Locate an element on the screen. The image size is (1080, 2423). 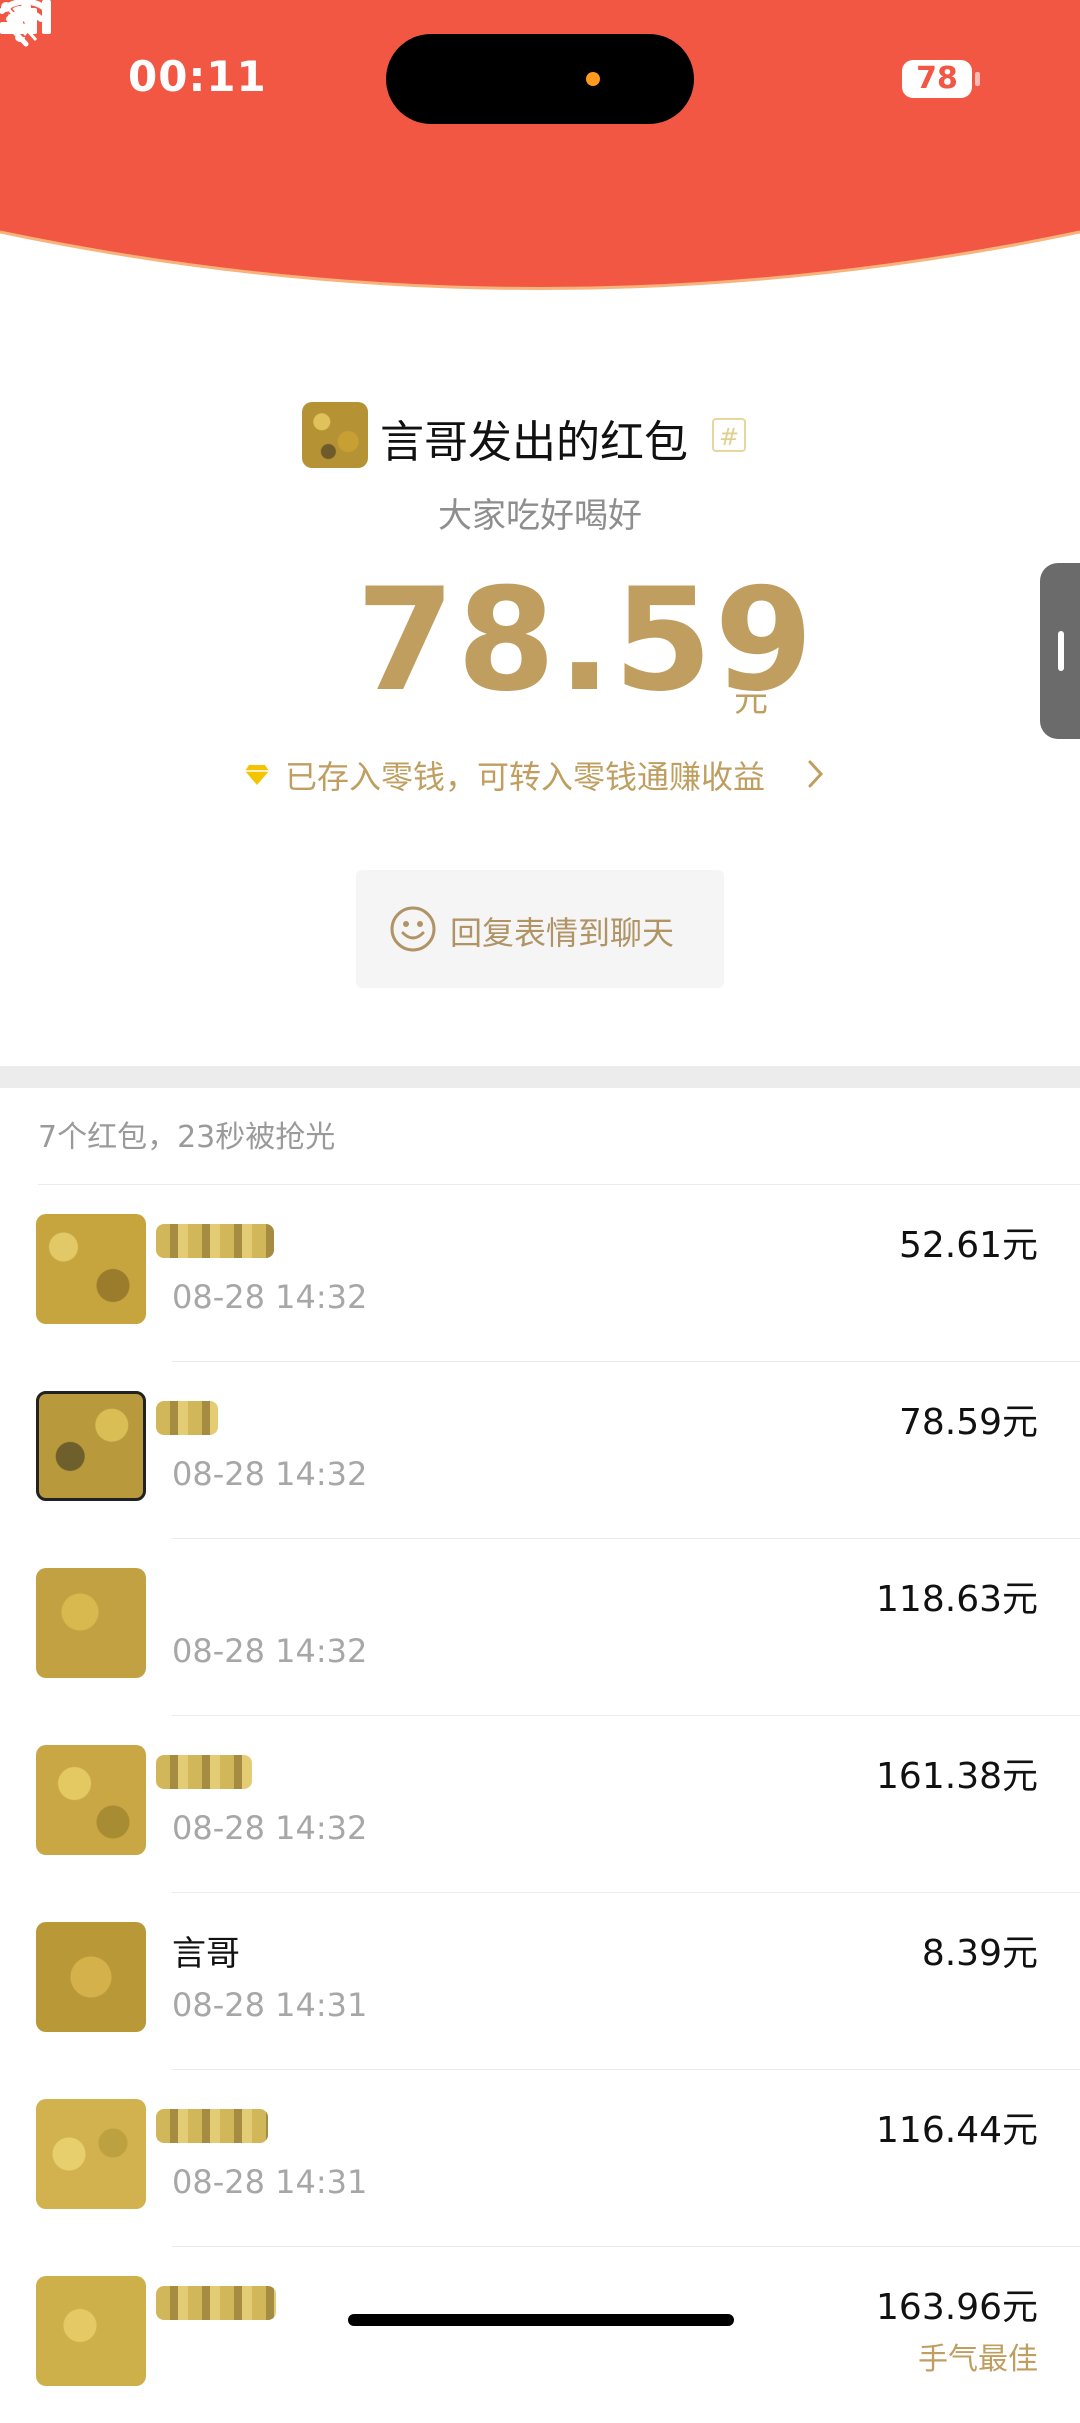
claim-amount: 118.63元 is located at coordinates (957, 1599).